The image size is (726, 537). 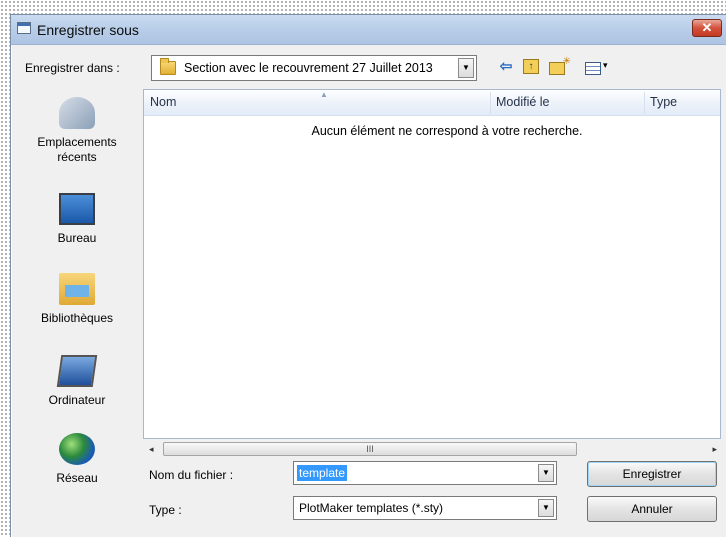 I want to click on place-recent: Emplacements récents, so click(x=77, y=131).